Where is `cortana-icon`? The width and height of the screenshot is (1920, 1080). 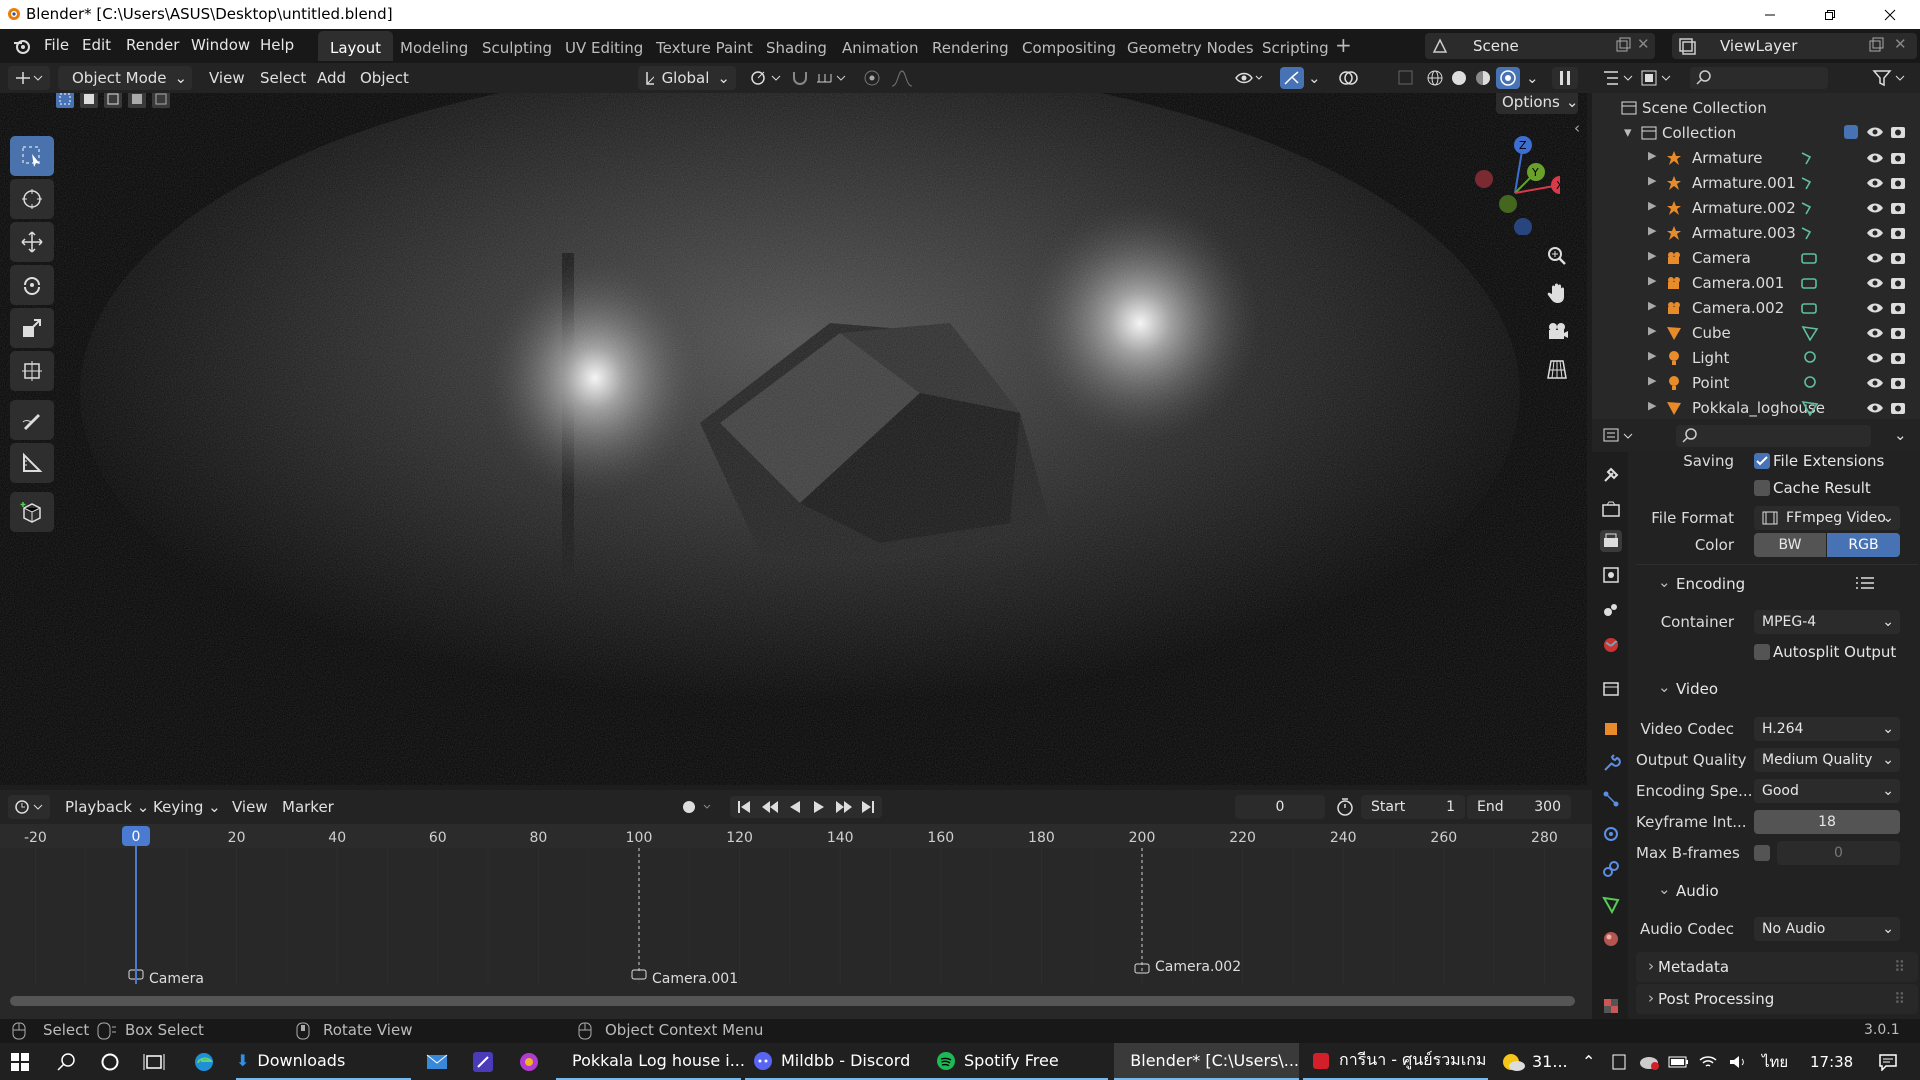 cortana-icon is located at coordinates (113, 1061).